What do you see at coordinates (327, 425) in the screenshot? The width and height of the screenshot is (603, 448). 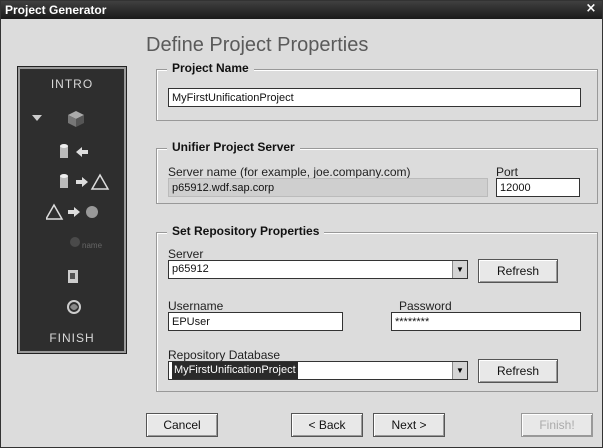 I see `back-button: < Back` at bounding box center [327, 425].